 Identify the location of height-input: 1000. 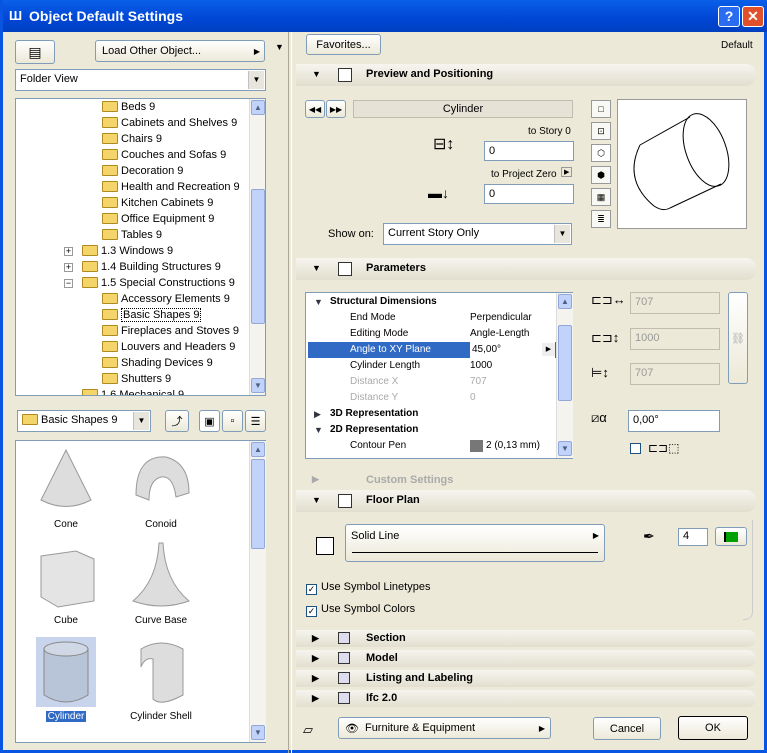
(675, 339).